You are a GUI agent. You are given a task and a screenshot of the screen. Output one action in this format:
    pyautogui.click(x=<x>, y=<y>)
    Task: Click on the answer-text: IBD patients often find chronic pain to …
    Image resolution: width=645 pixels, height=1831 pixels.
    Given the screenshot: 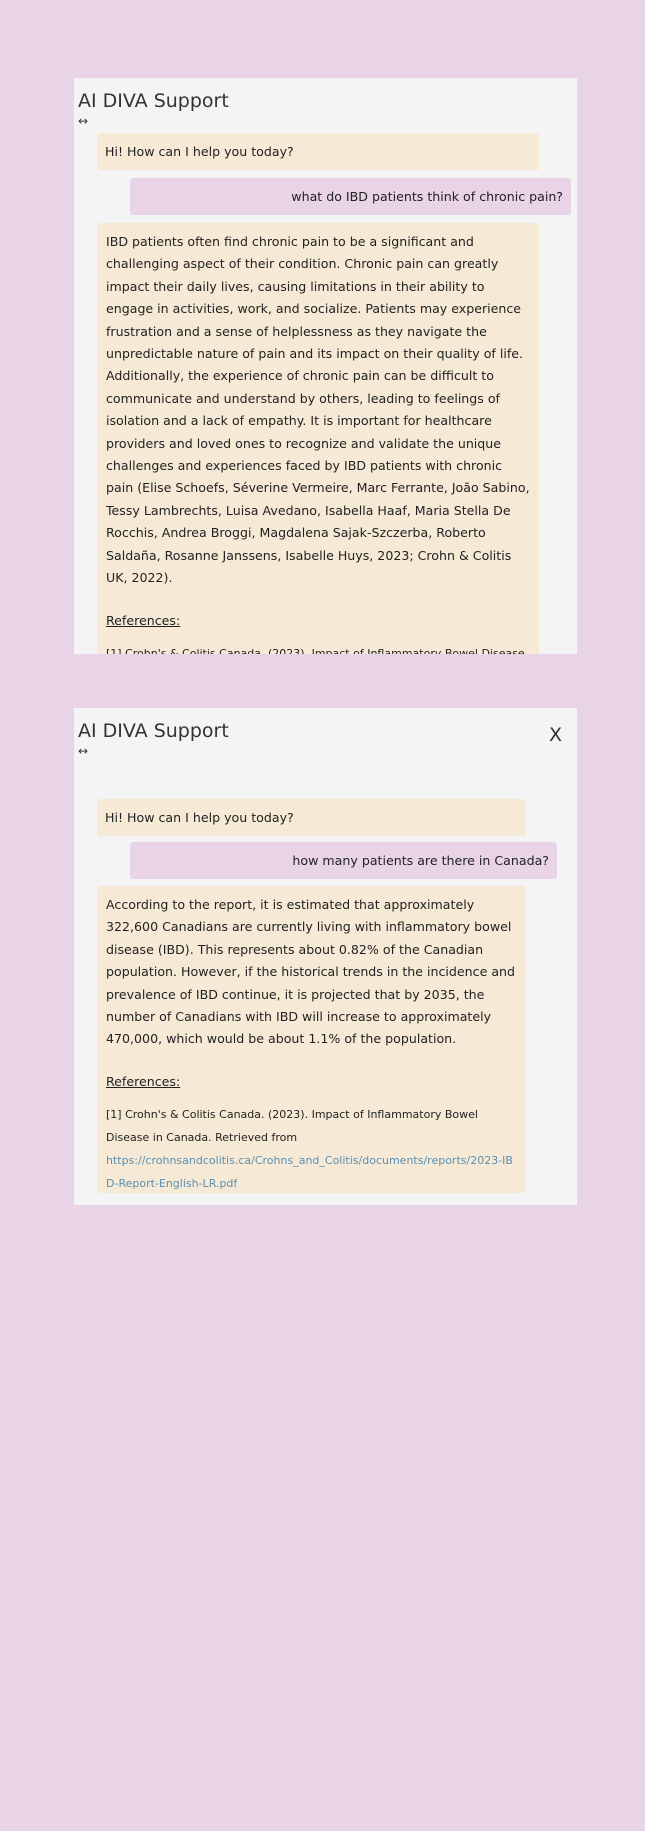 What is the action you would take?
    pyautogui.click(x=318, y=410)
    